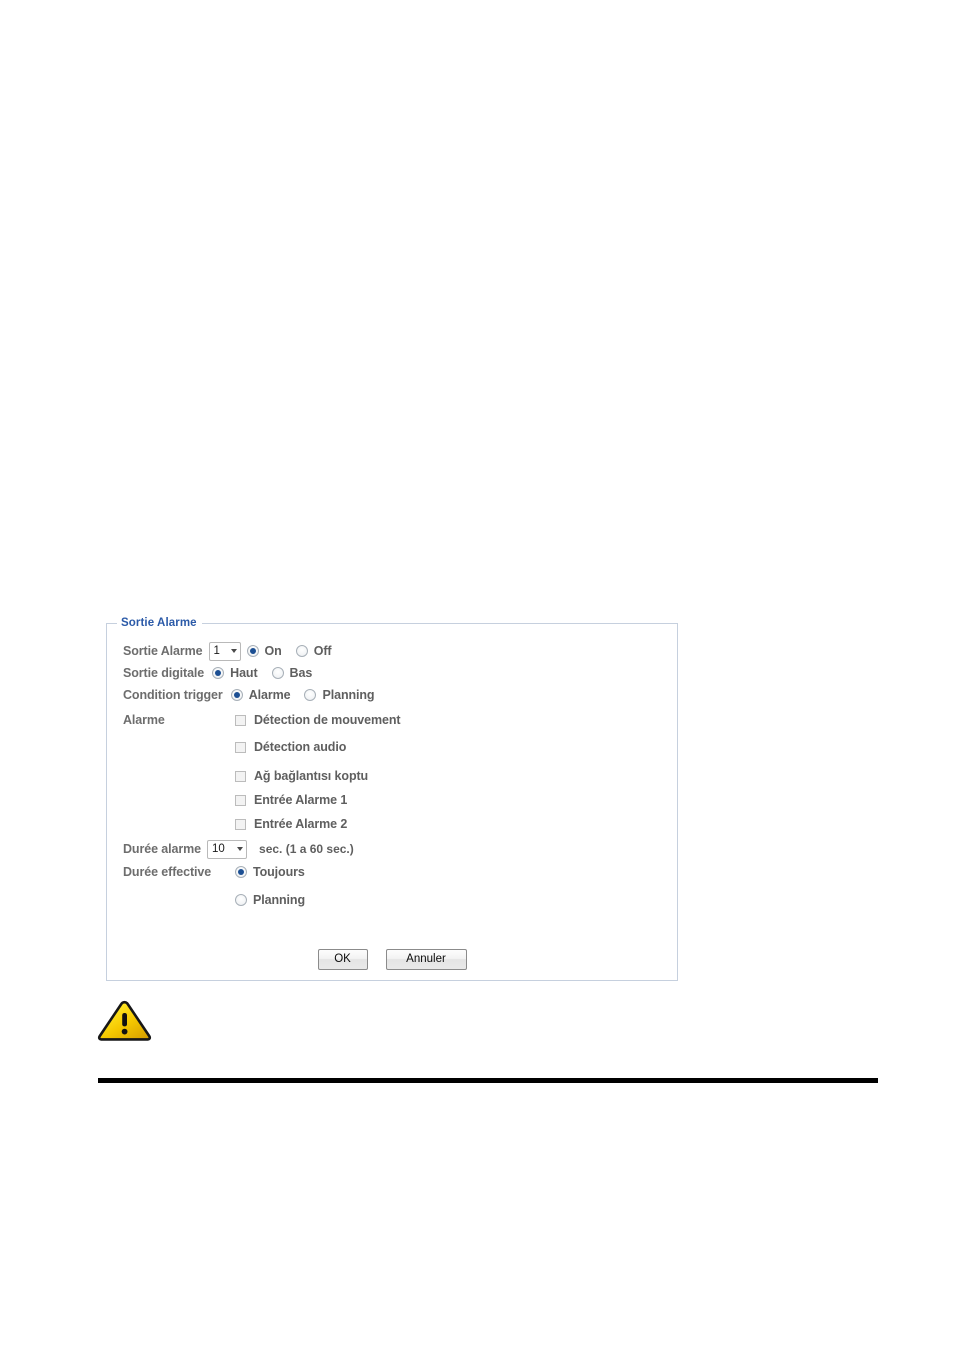 Image resolution: width=954 pixels, height=1350 pixels. I want to click on radio-digital-output-high-label: Haut, so click(243, 673).